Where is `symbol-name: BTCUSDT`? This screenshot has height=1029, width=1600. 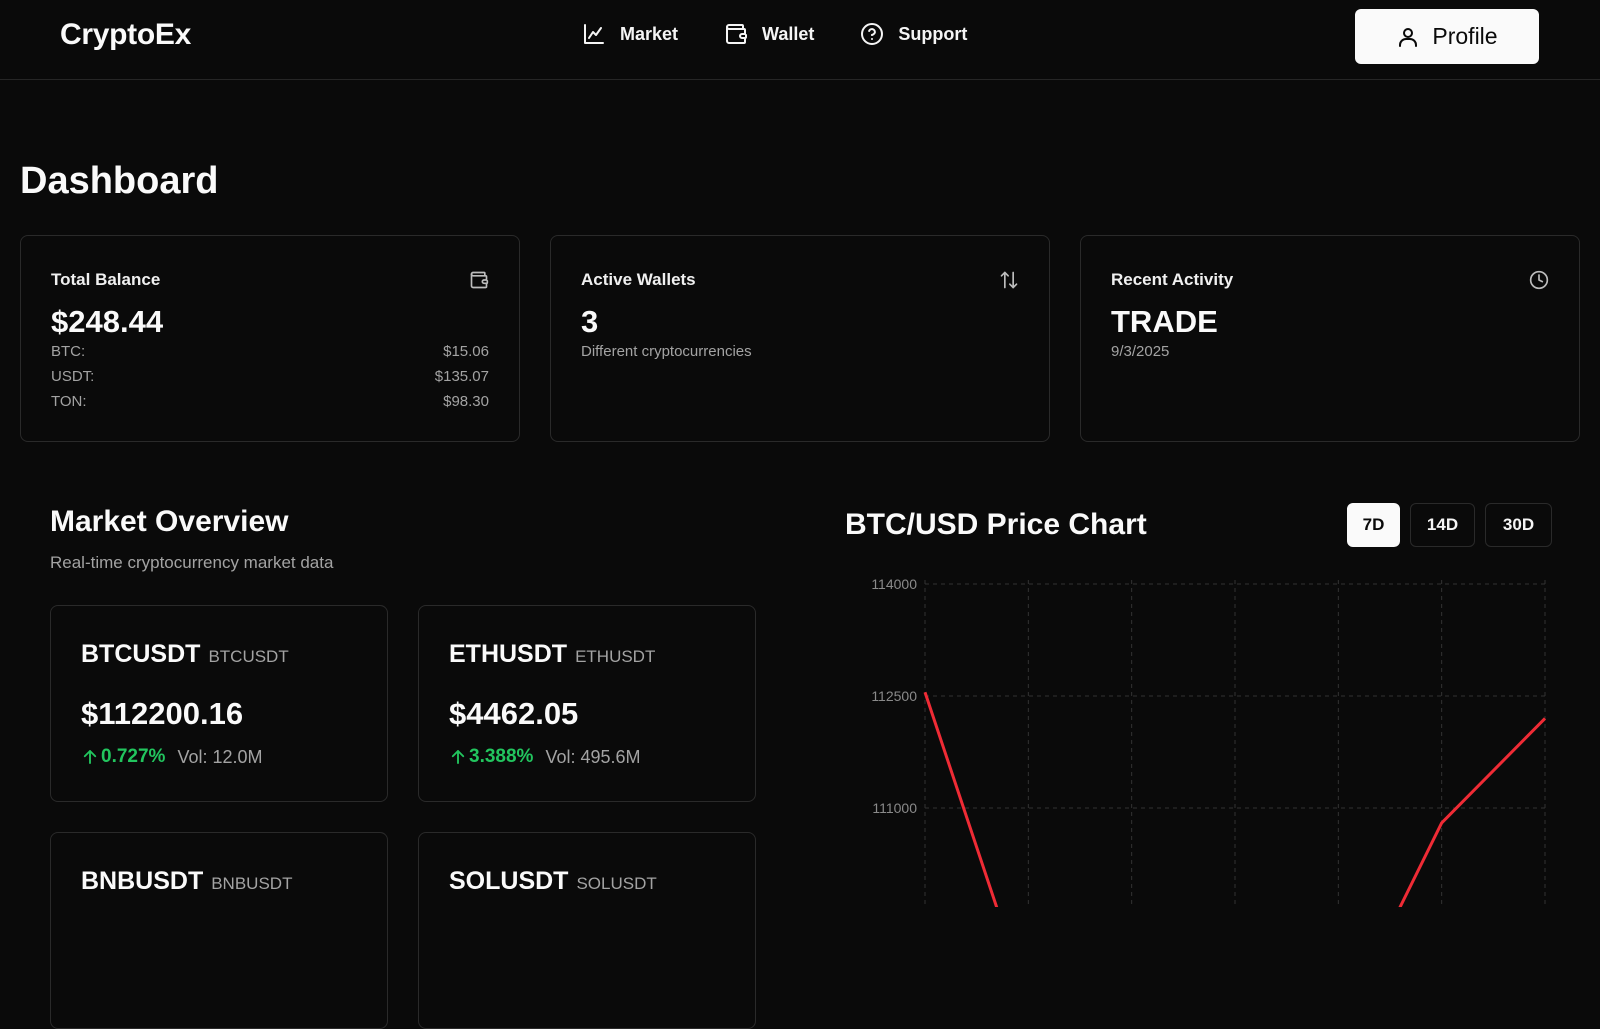
symbol-name: BTCUSDT is located at coordinates (141, 654).